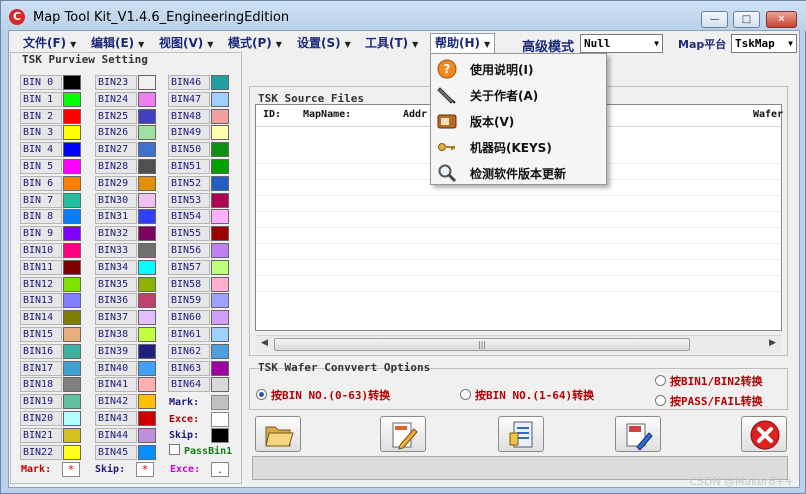  What do you see at coordinates (117, 43) in the screenshot?
I see `menu-edit: 编辑(E) ▼` at bounding box center [117, 43].